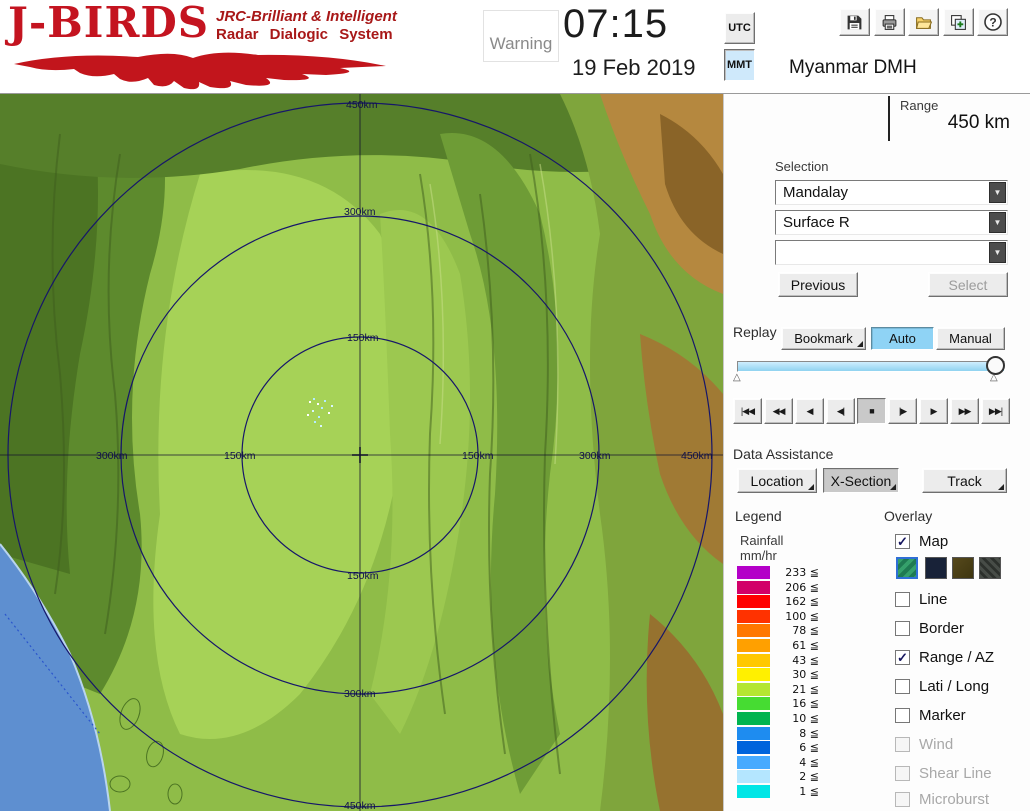  Describe the element at coordinates (739, 65) in the screenshot. I see `mmt-toggle-button: MMT` at that location.